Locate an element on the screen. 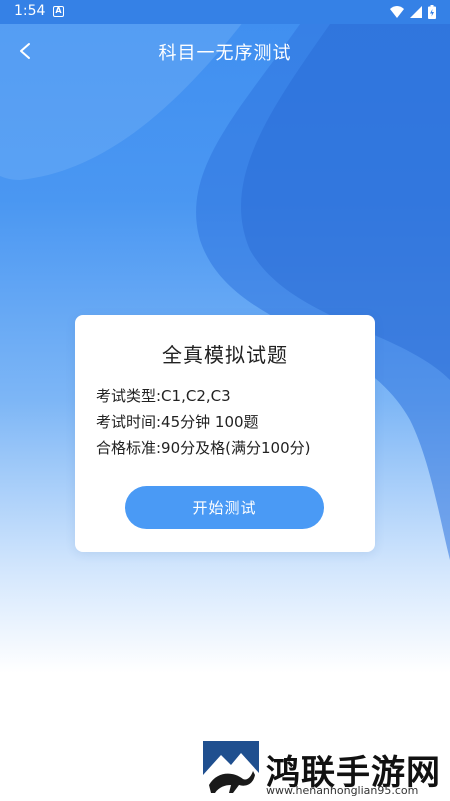  exam-type-text: 考试类型:C1,C2,C3 is located at coordinates (163, 396).